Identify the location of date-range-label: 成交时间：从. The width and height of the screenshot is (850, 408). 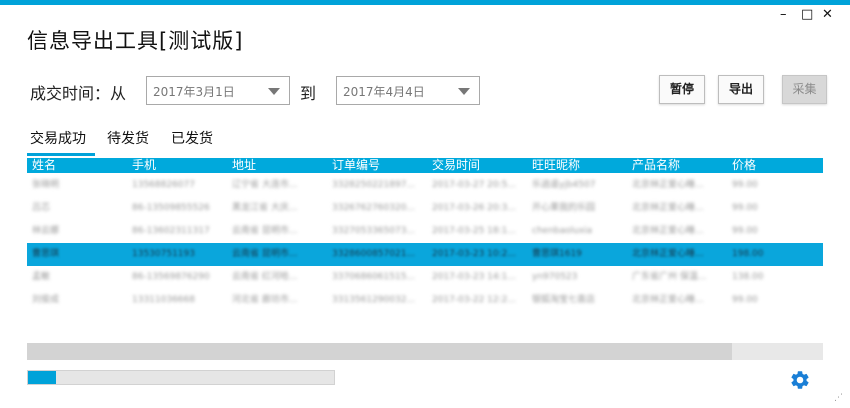
(78, 93).